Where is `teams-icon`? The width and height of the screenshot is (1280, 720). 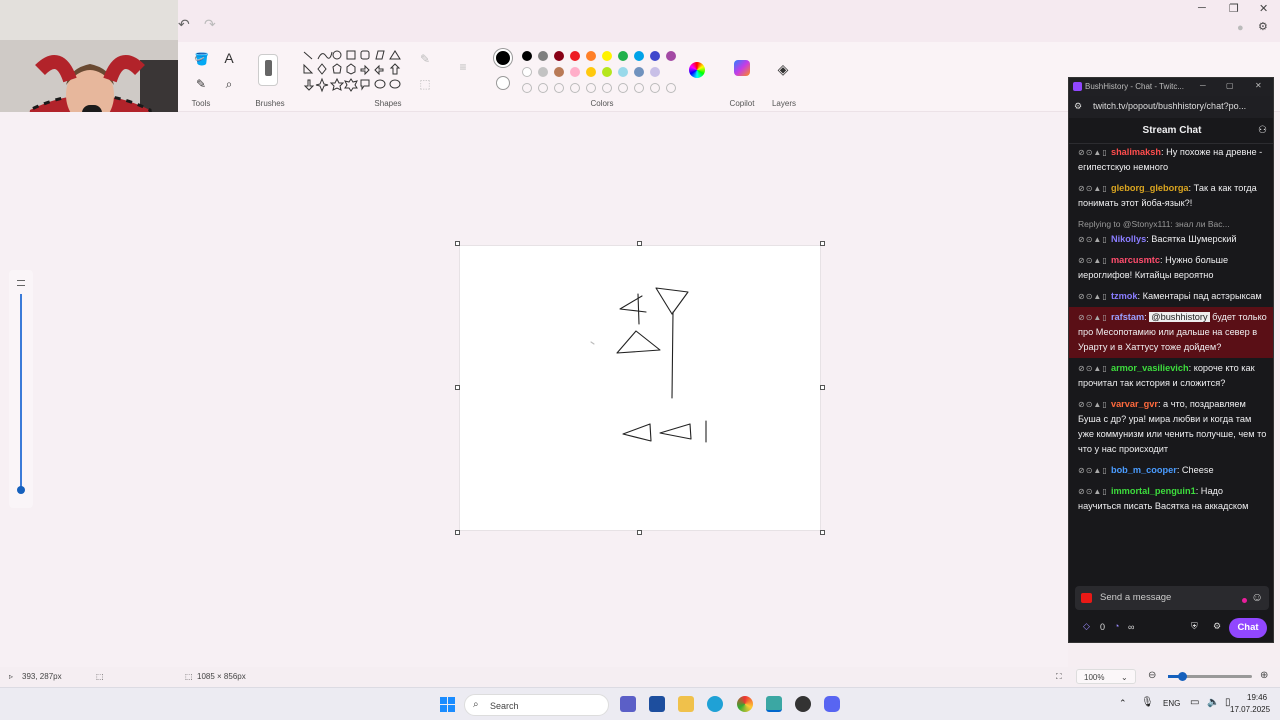 teams-icon is located at coordinates (628, 704).